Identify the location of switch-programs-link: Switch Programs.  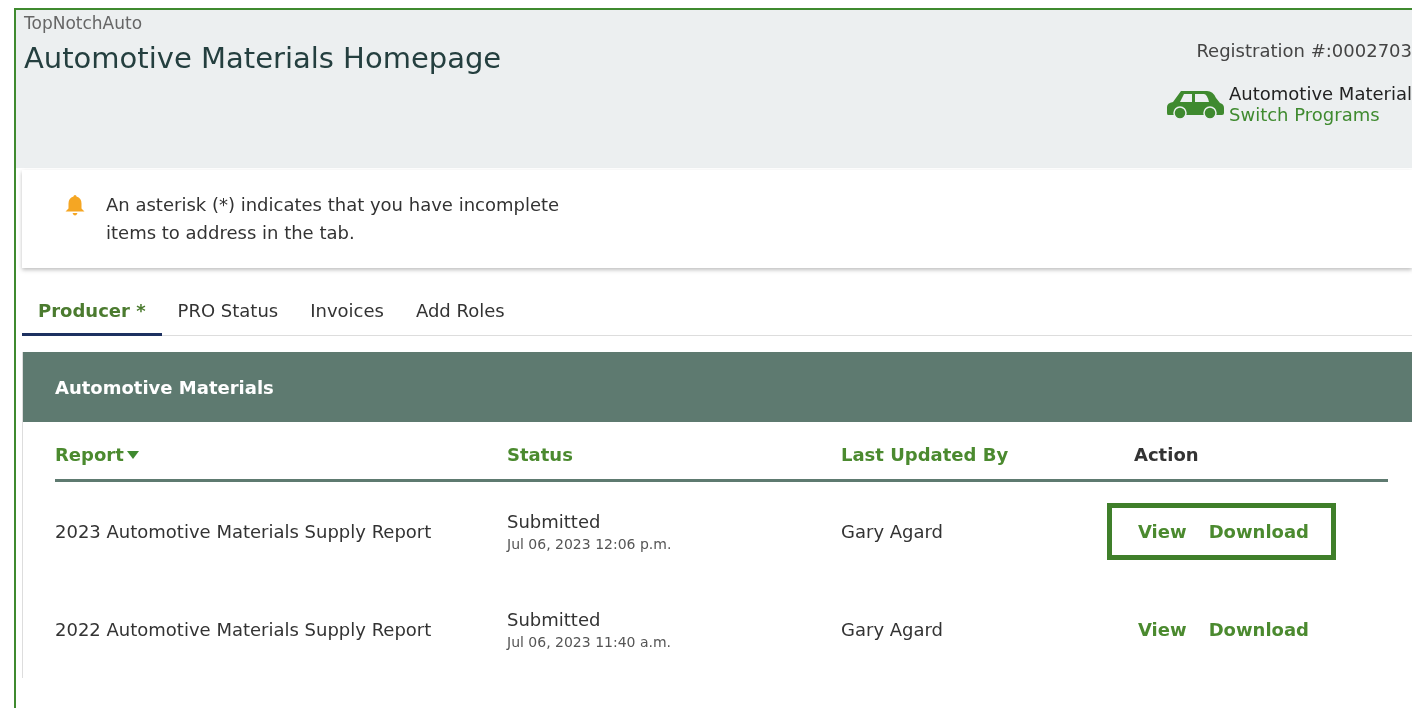
(1304, 114).